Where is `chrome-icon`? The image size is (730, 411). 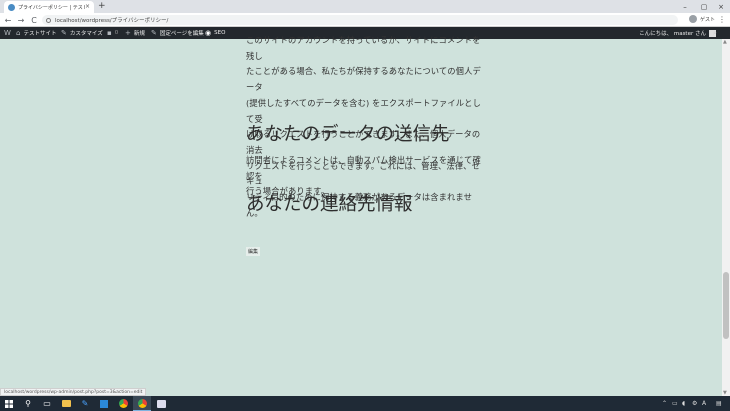
chrome-icon is located at coordinates (123, 403).